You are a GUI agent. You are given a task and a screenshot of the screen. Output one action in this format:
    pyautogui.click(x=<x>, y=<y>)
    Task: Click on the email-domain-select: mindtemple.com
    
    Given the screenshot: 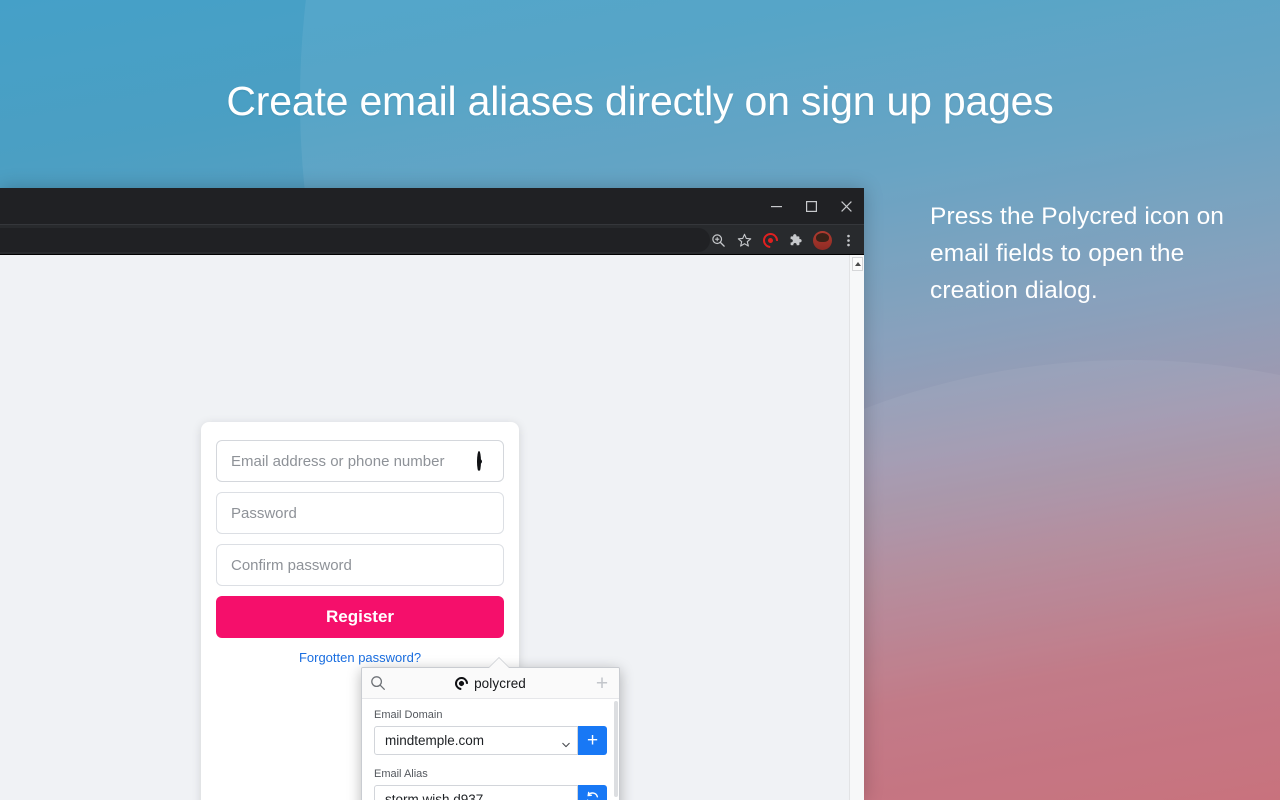 What is the action you would take?
    pyautogui.click(x=476, y=740)
    